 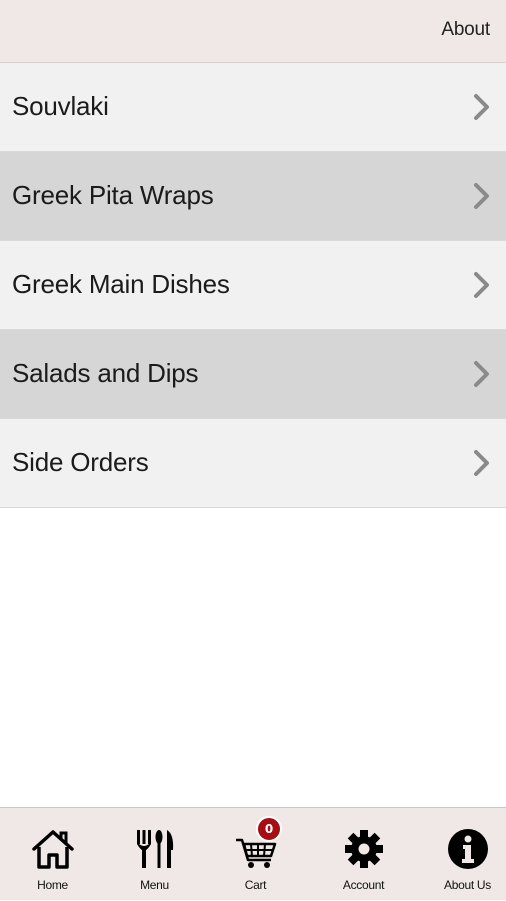 I want to click on tab-label: Account, so click(x=363, y=885).